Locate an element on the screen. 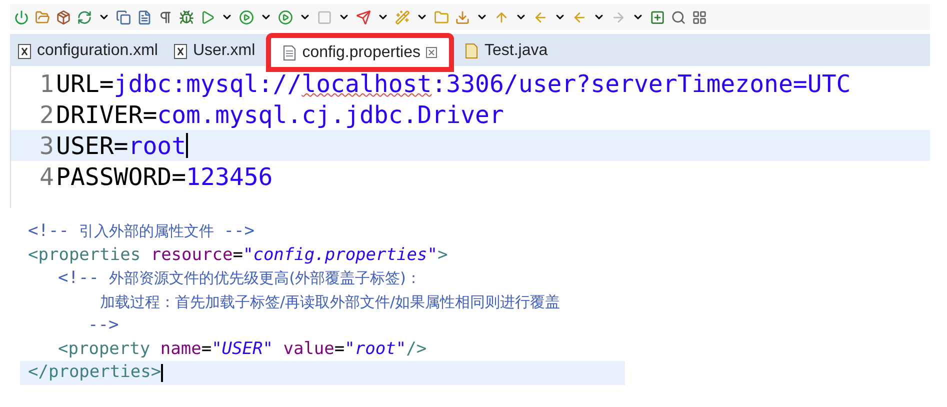  search-icon is located at coordinates (678, 17).